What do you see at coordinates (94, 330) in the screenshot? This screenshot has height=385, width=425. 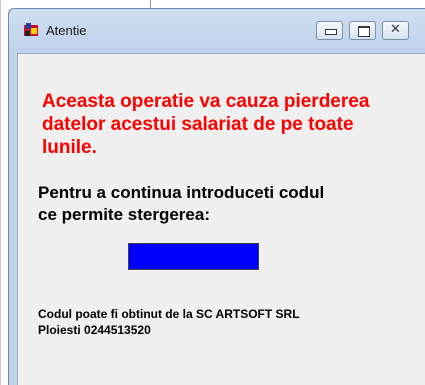 I see `contact-line: Ploiesti 0244513520` at bounding box center [94, 330].